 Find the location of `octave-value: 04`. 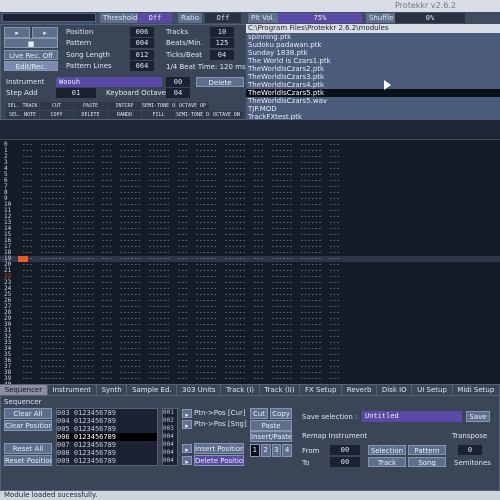

octave-value: 04 is located at coordinates (178, 93).